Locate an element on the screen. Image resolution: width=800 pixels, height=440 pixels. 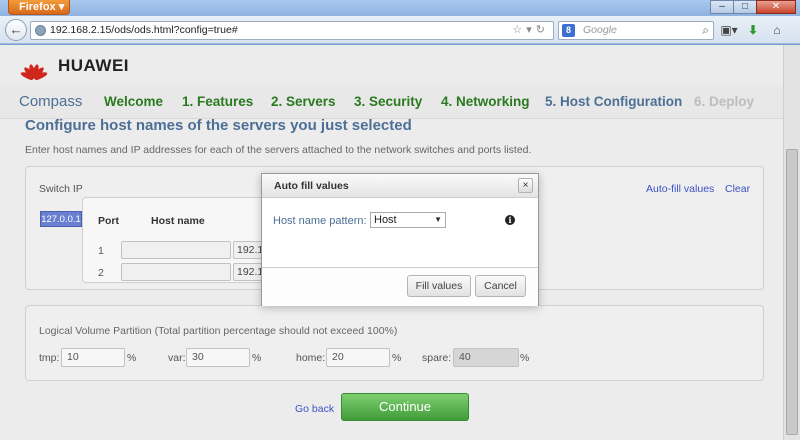
spare-label: spare: is located at coordinates (437, 358).